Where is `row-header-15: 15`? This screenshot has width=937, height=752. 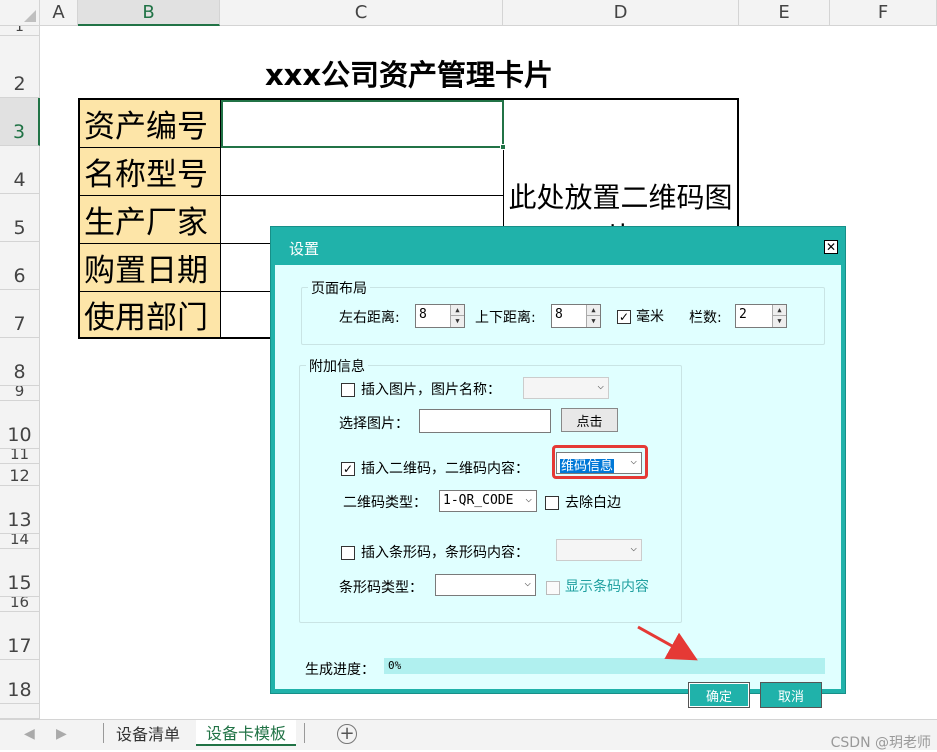
row-header-15: 15 is located at coordinates (20, 573).